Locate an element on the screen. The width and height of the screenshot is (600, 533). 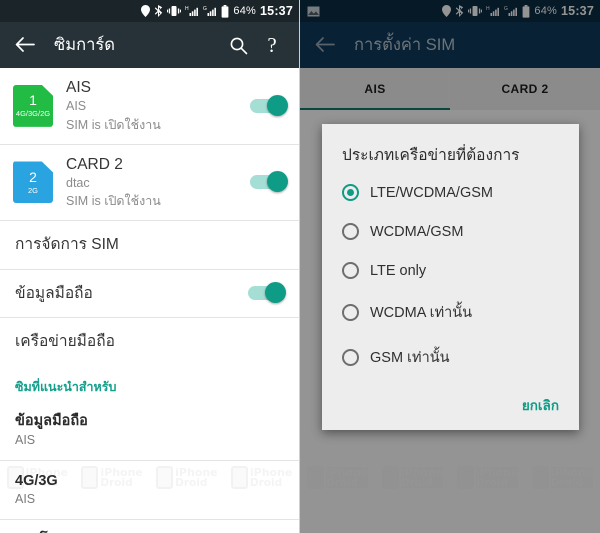
sim2-toggle is located at coordinates (269, 182).